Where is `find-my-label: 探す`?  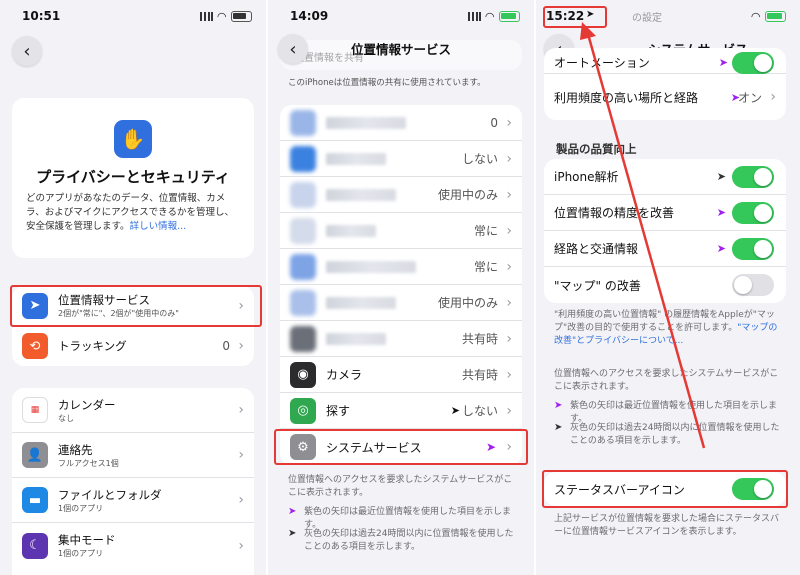
find-my-label: 探す is located at coordinates (338, 411).